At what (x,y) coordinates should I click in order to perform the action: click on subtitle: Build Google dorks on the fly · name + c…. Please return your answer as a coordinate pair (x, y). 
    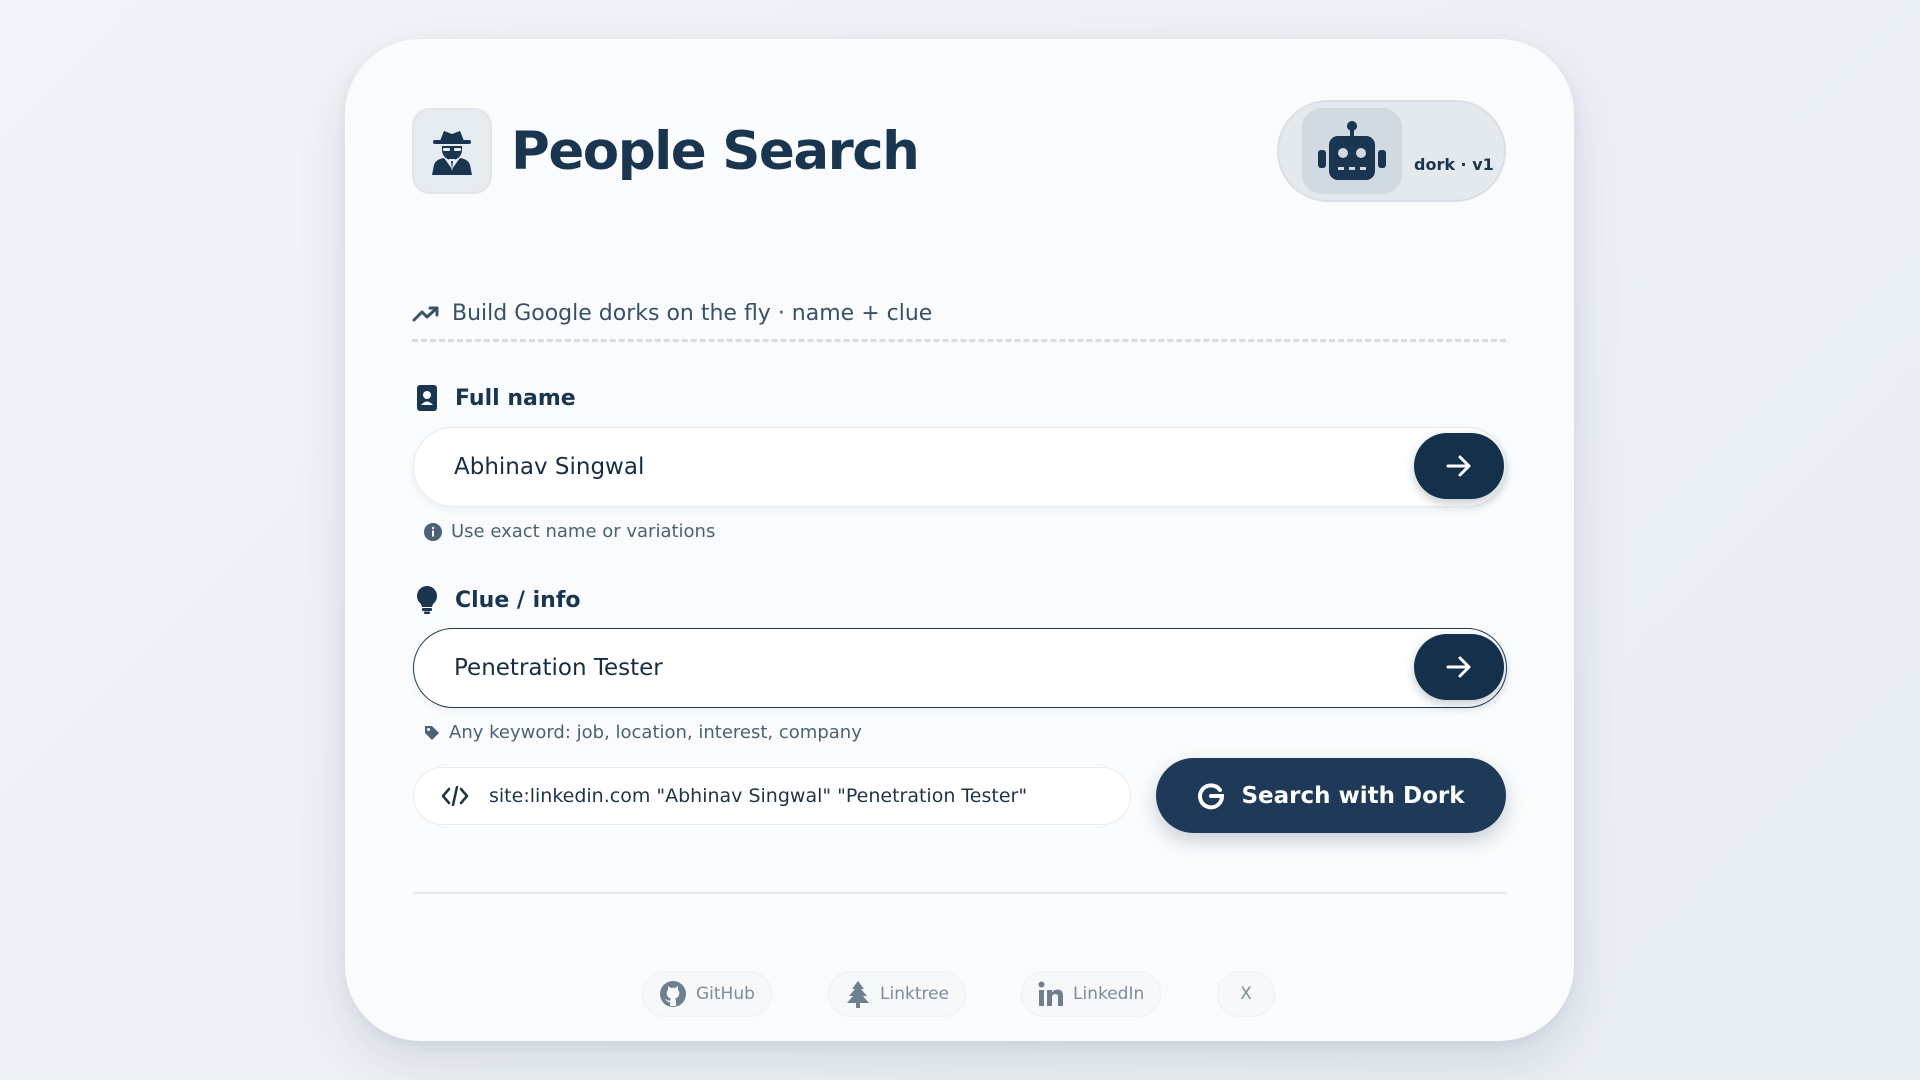
    Looking at the image, I should click on (692, 313).